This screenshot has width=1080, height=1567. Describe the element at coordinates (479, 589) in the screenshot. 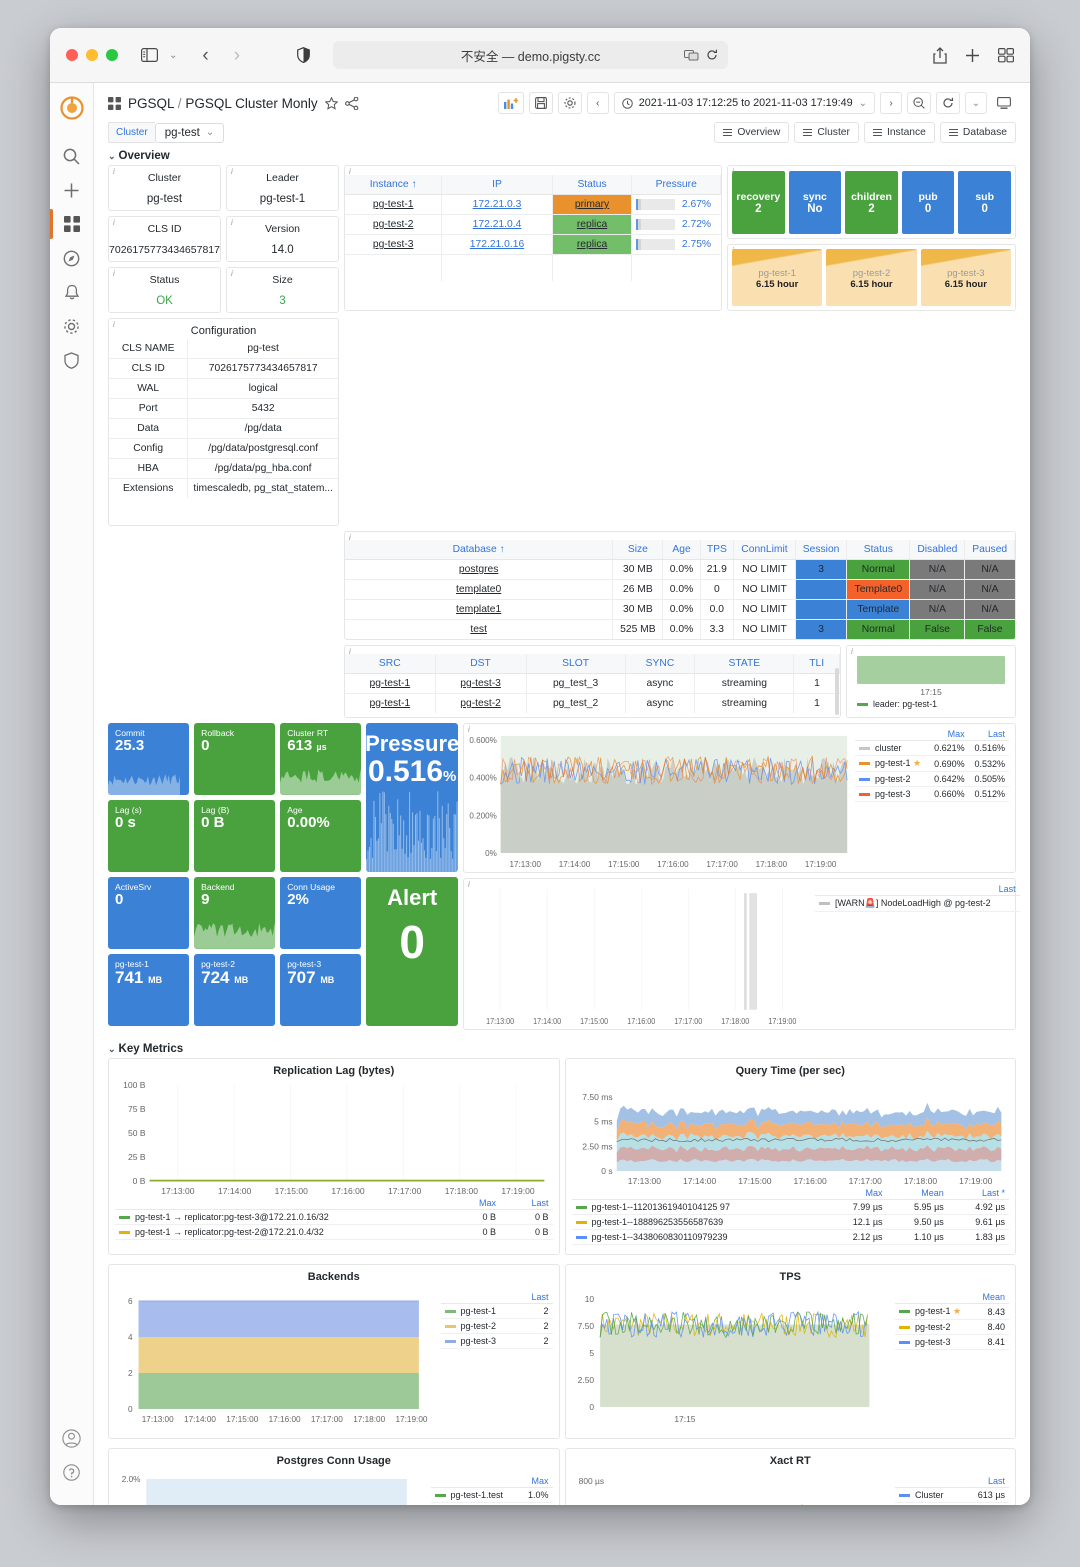

I see `db-name: template0` at that location.